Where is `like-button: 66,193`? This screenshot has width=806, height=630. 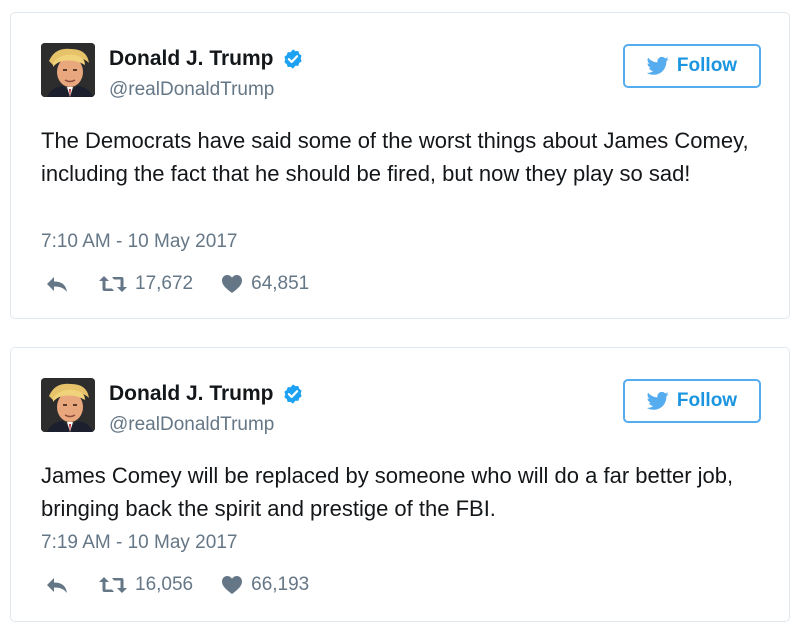
like-button: 66,193 is located at coordinates (265, 585).